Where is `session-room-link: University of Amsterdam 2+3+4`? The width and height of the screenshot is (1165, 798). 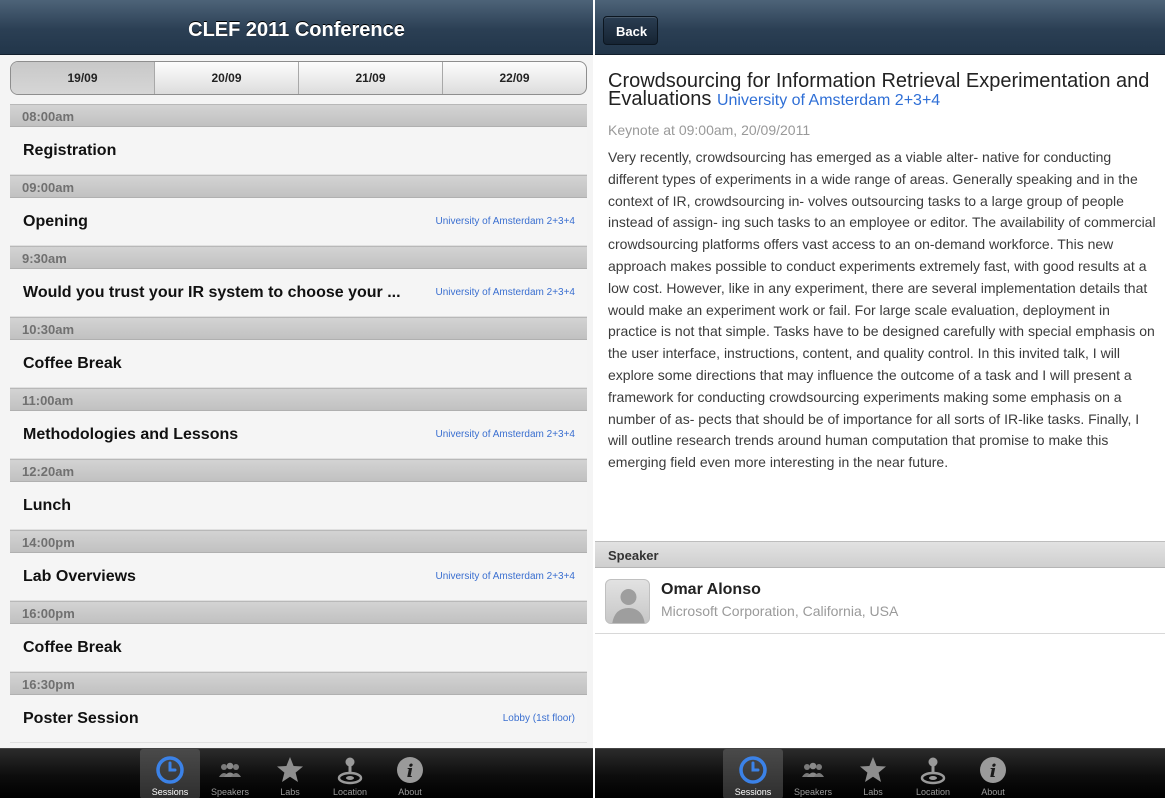
session-room-link: University of Amsterdam 2+3+4 is located at coordinates (828, 100).